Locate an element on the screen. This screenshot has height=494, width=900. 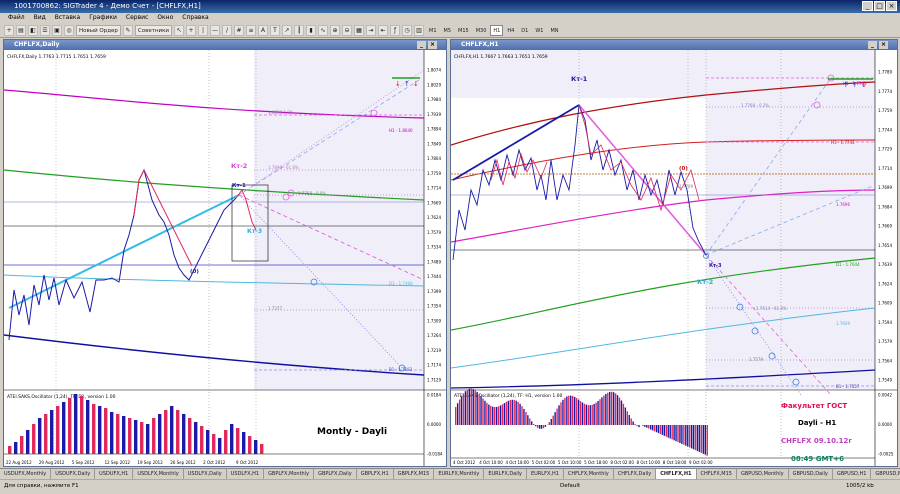
menu-item-5: Окно is located at coordinates (165, 18).